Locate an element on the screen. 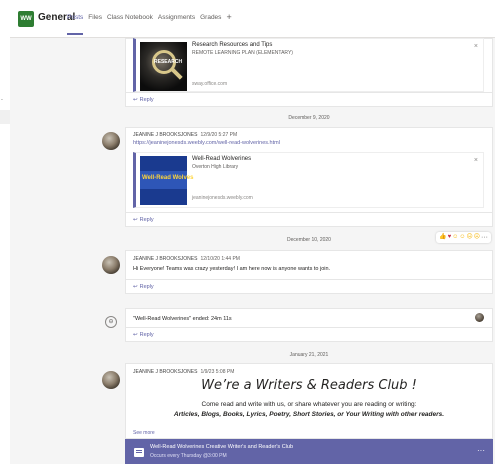 This screenshot has width=495, height=464. research-thumbnail: RESEARCH is located at coordinates (163, 66).